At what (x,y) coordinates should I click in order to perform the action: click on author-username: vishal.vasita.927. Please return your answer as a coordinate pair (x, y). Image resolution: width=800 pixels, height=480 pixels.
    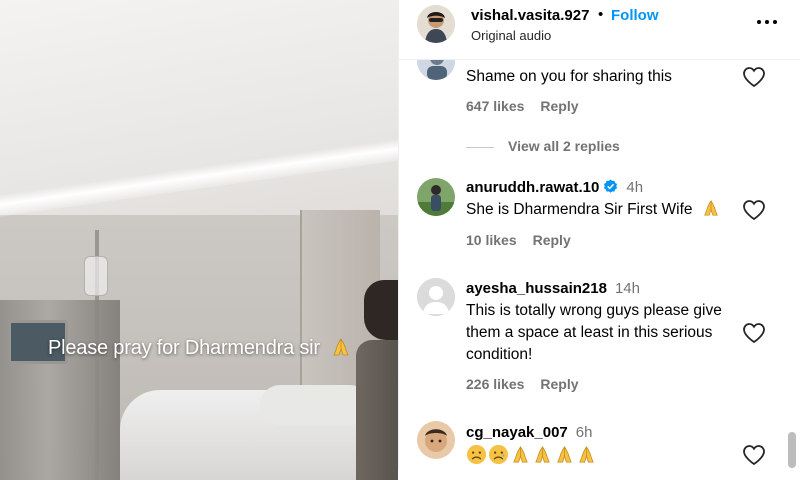
    Looking at the image, I should click on (530, 15).